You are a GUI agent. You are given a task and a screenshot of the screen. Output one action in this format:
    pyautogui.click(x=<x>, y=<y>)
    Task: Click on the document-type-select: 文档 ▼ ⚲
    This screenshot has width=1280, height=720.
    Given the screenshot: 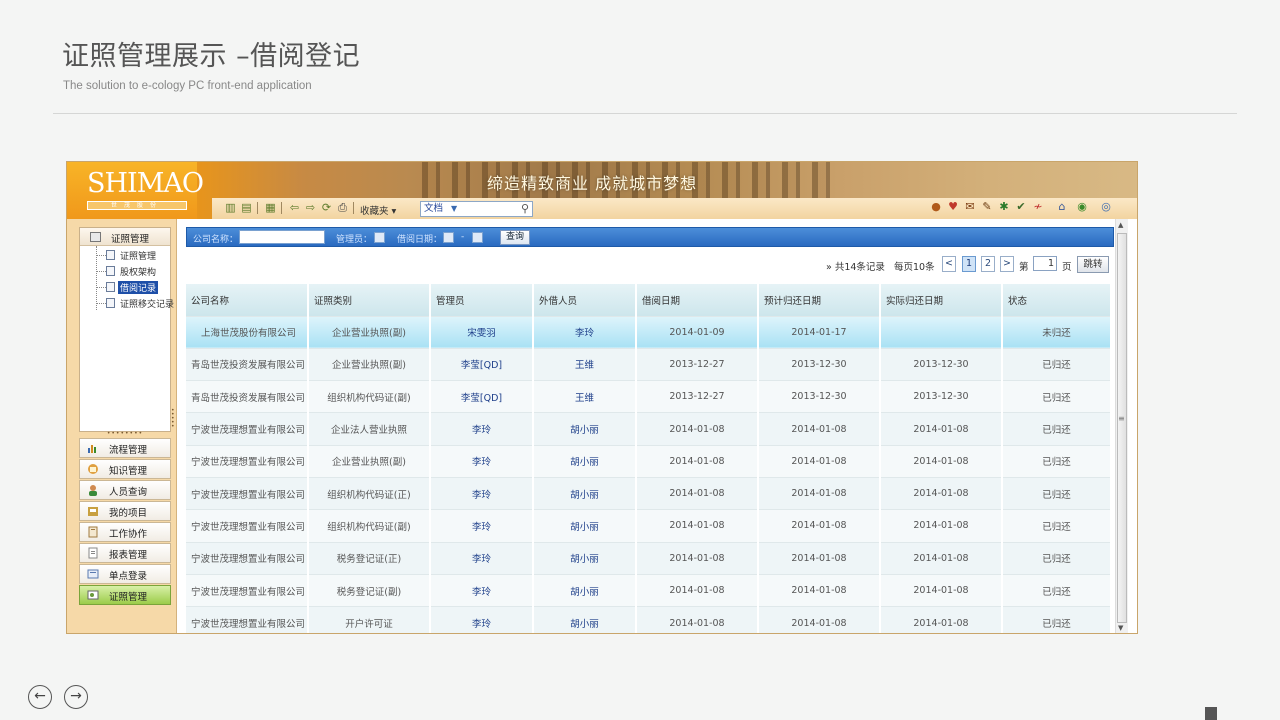 What is the action you would take?
    pyautogui.click(x=476, y=209)
    